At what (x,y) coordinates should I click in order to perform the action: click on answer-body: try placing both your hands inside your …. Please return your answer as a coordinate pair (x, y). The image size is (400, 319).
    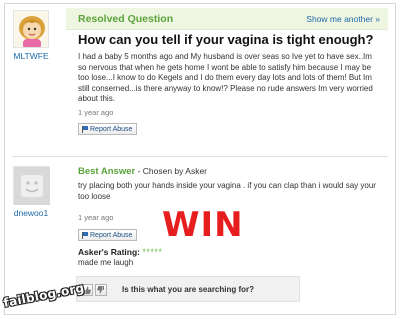
    Looking at the image, I should click on (227, 191).